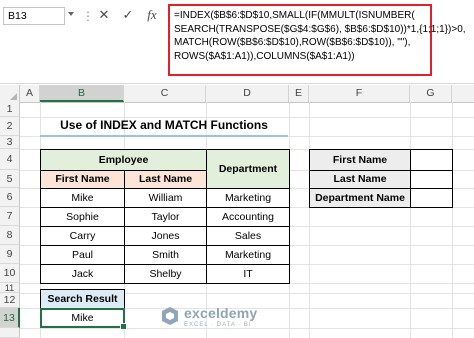 The width and height of the screenshot is (474, 338). I want to click on last-name-cell: William, so click(165, 198).